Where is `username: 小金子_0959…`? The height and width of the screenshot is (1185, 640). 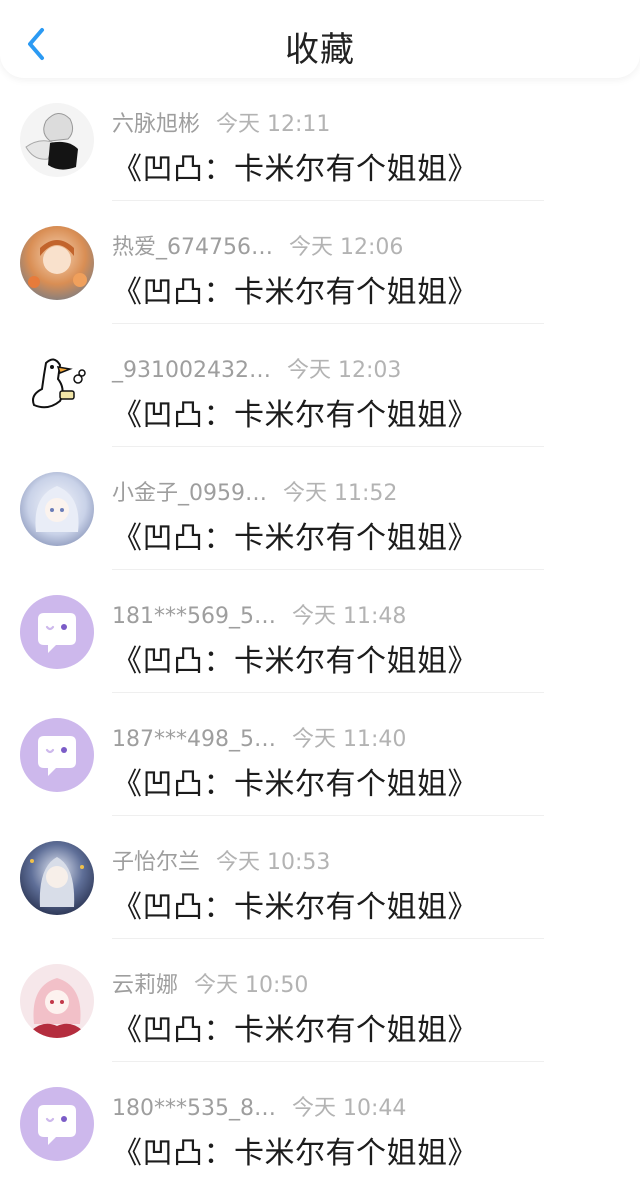 username: 小金子_0959… is located at coordinates (189, 493).